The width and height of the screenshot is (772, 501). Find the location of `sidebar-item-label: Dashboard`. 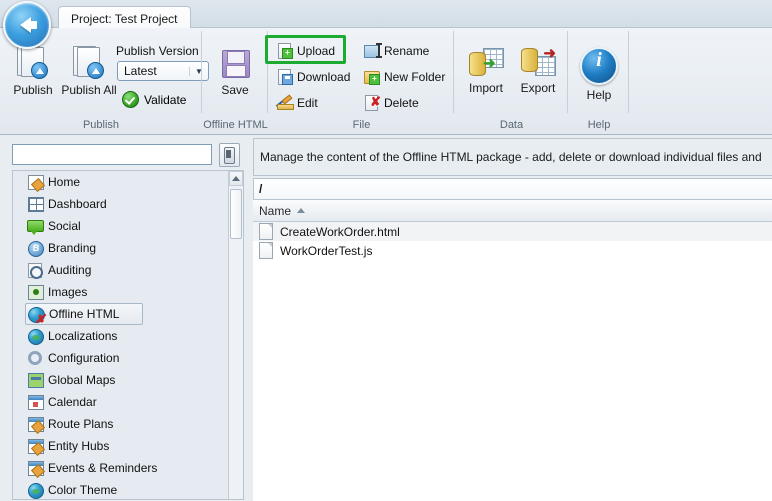

sidebar-item-label: Dashboard is located at coordinates (77, 204).